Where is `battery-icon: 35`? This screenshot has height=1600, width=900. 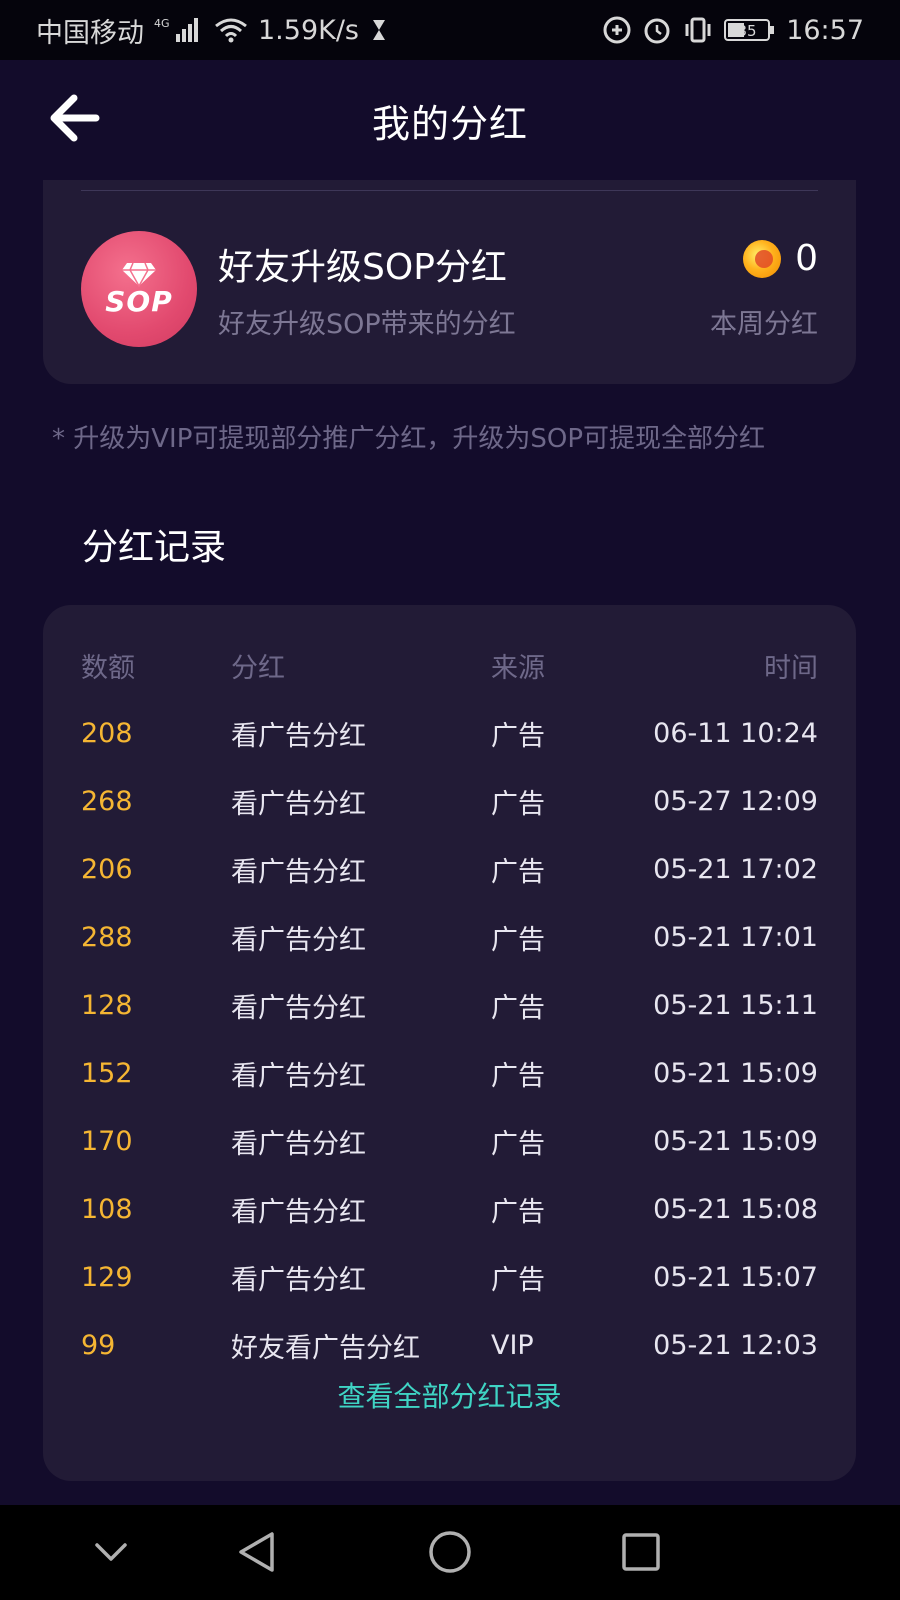
battery-icon: 35 is located at coordinates (750, 30).